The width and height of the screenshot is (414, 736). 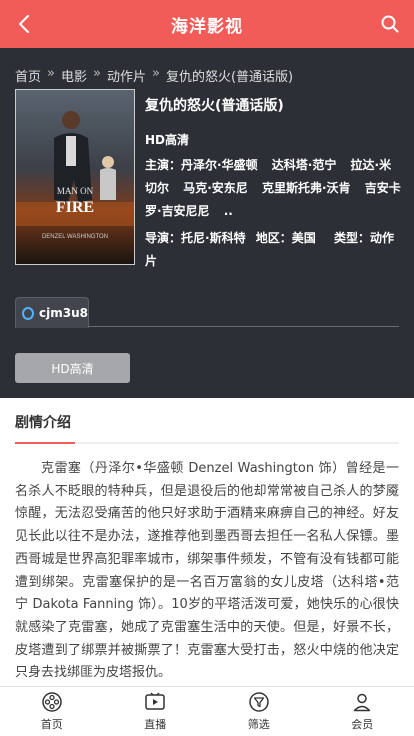 I want to click on search-button, so click(x=390, y=24).